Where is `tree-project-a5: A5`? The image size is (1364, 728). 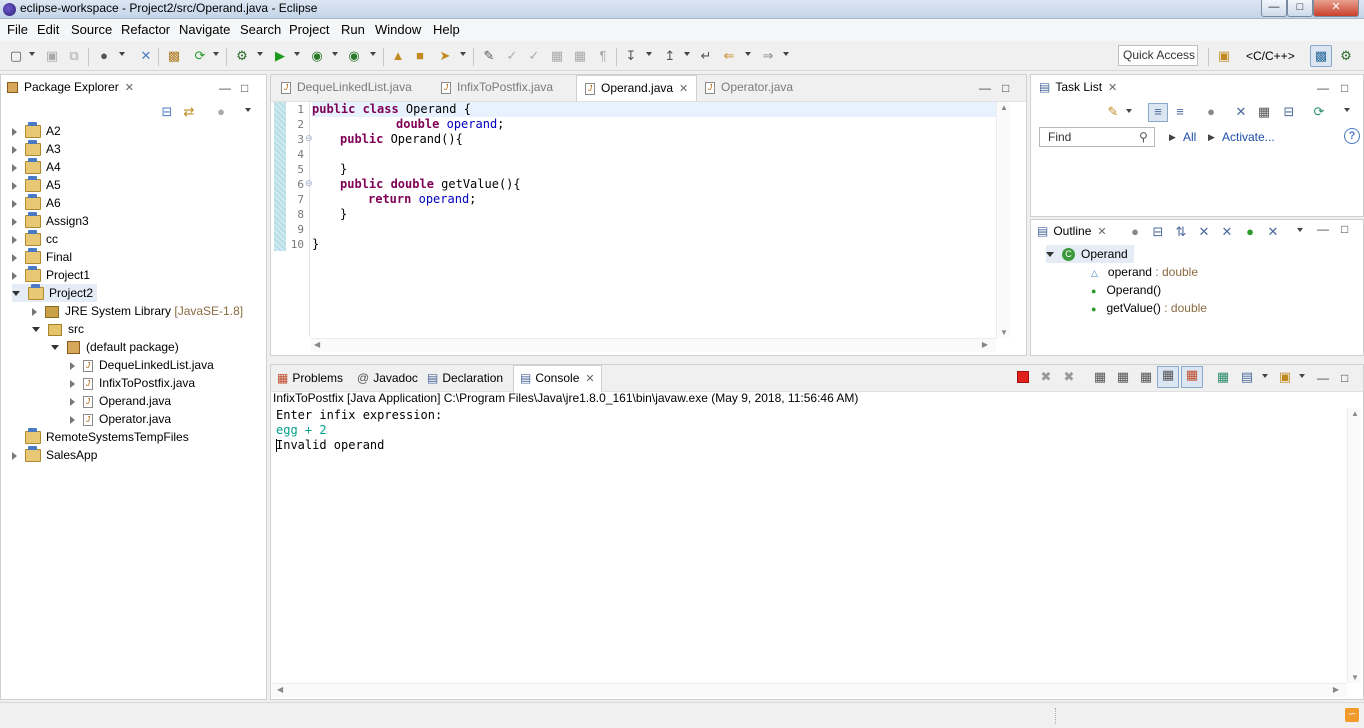 tree-project-a5: A5 is located at coordinates (36, 185).